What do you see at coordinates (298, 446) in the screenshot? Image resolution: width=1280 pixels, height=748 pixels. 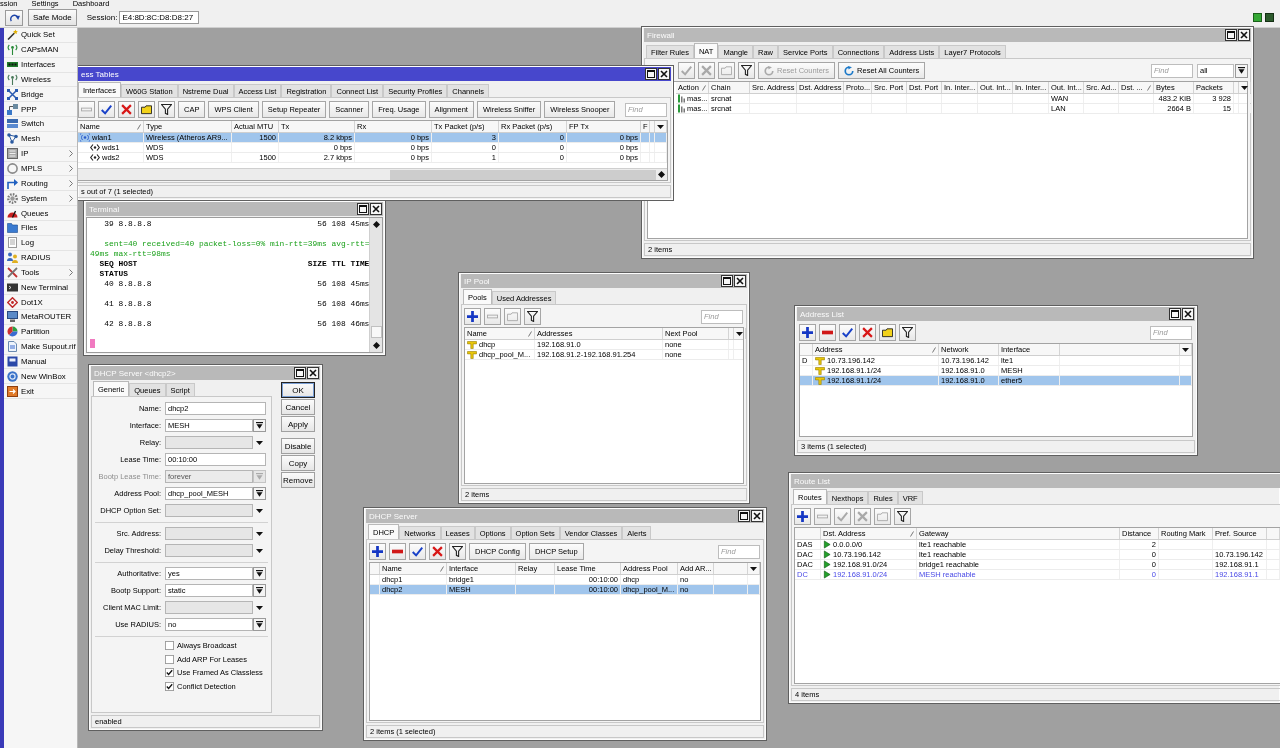 I see `dialog-button: Disable` at bounding box center [298, 446].